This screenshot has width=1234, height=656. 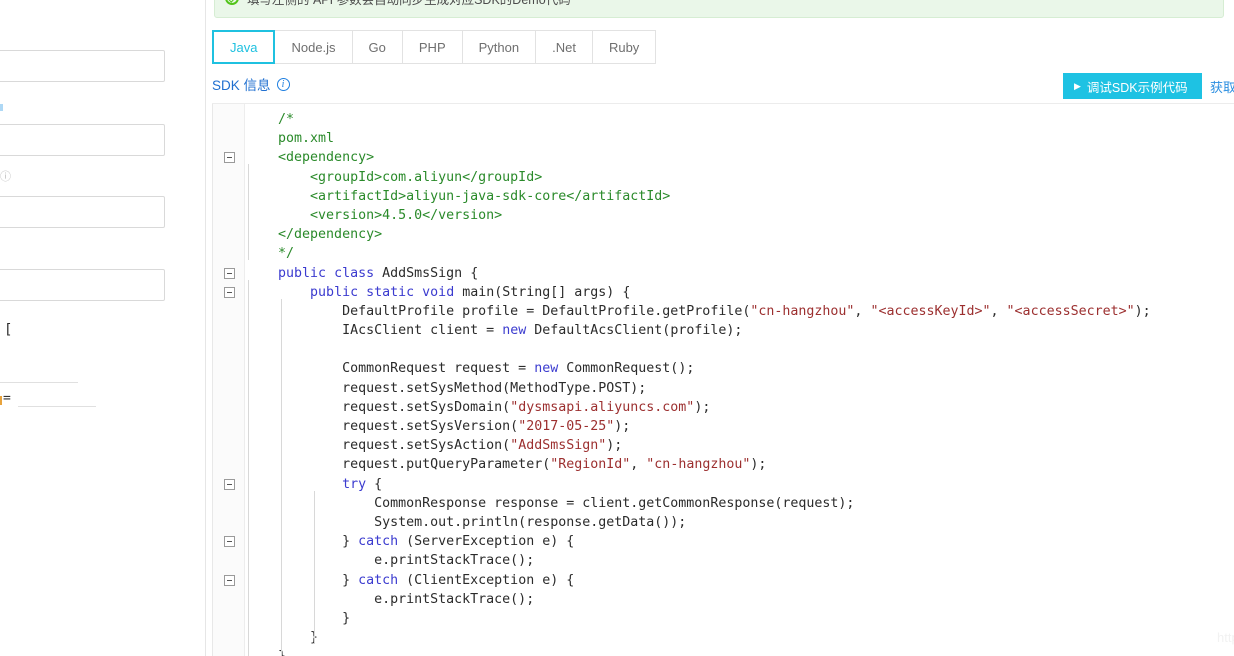 I want to click on sdk-info-label: SDK 信息, so click(x=241, y=85).